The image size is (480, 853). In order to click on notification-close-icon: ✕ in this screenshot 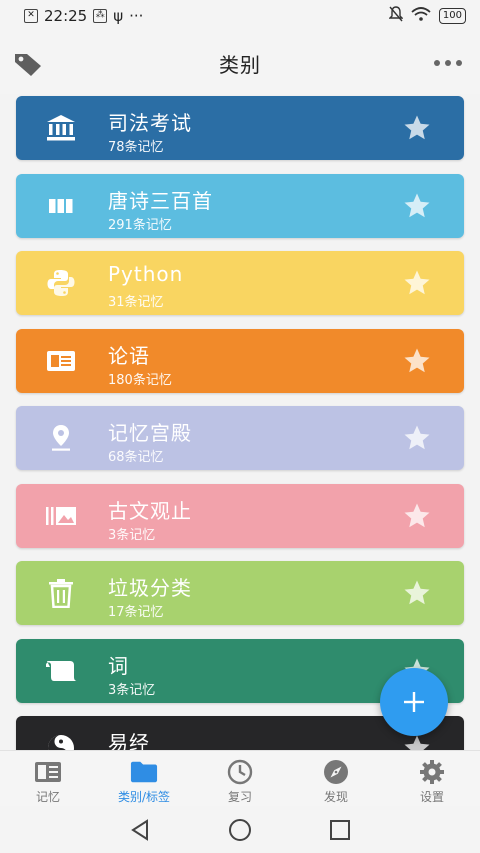, I will do `click(31, 16)`.